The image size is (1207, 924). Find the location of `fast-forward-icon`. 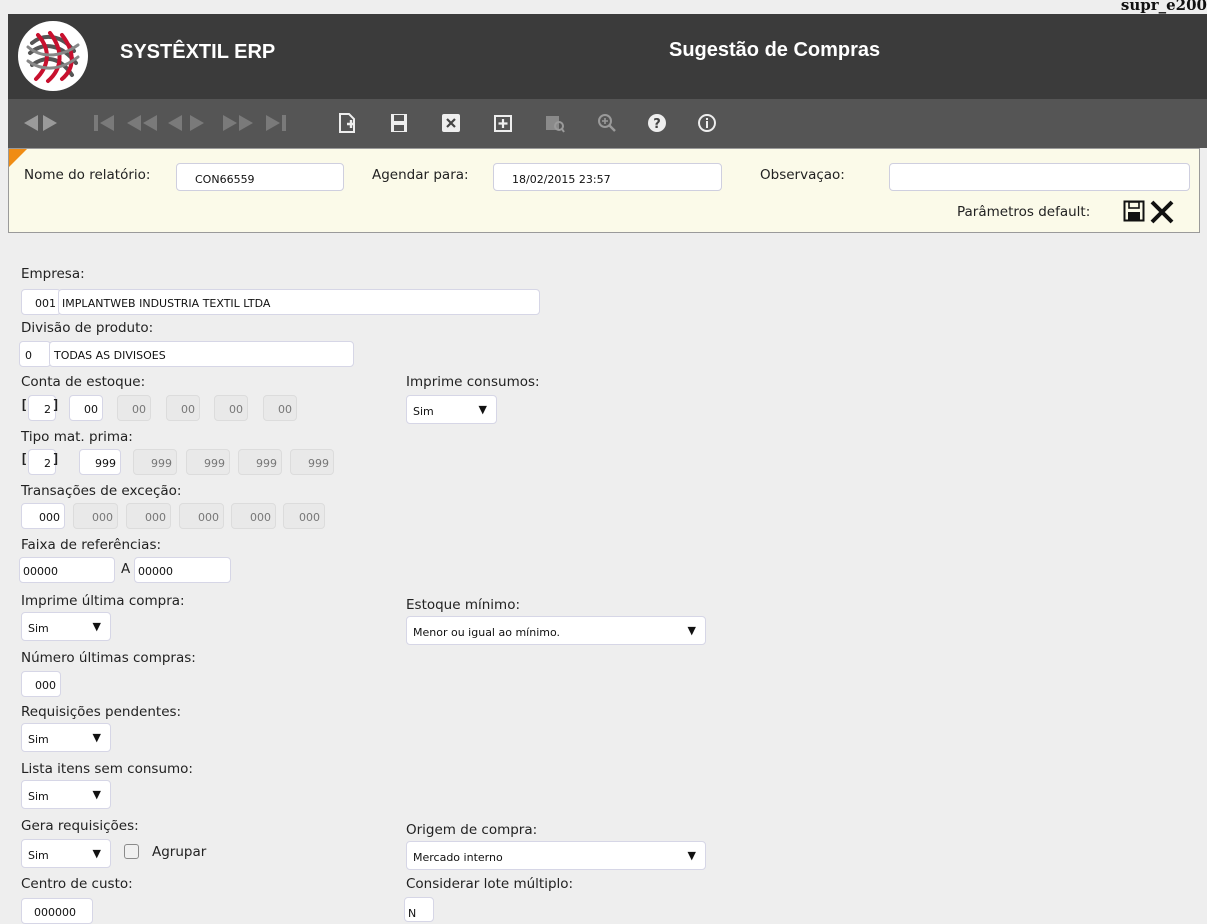

fast-forward-icon is located at coordinates (238, 123).